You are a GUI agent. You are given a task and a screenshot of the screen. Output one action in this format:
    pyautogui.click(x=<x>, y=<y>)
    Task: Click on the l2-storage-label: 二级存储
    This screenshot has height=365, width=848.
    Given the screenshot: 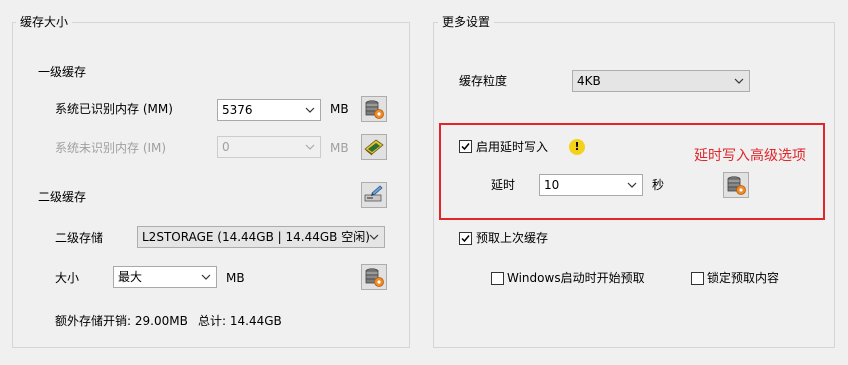 What is the action you would take?
    pyautogui.click(x=79, y=238)
    